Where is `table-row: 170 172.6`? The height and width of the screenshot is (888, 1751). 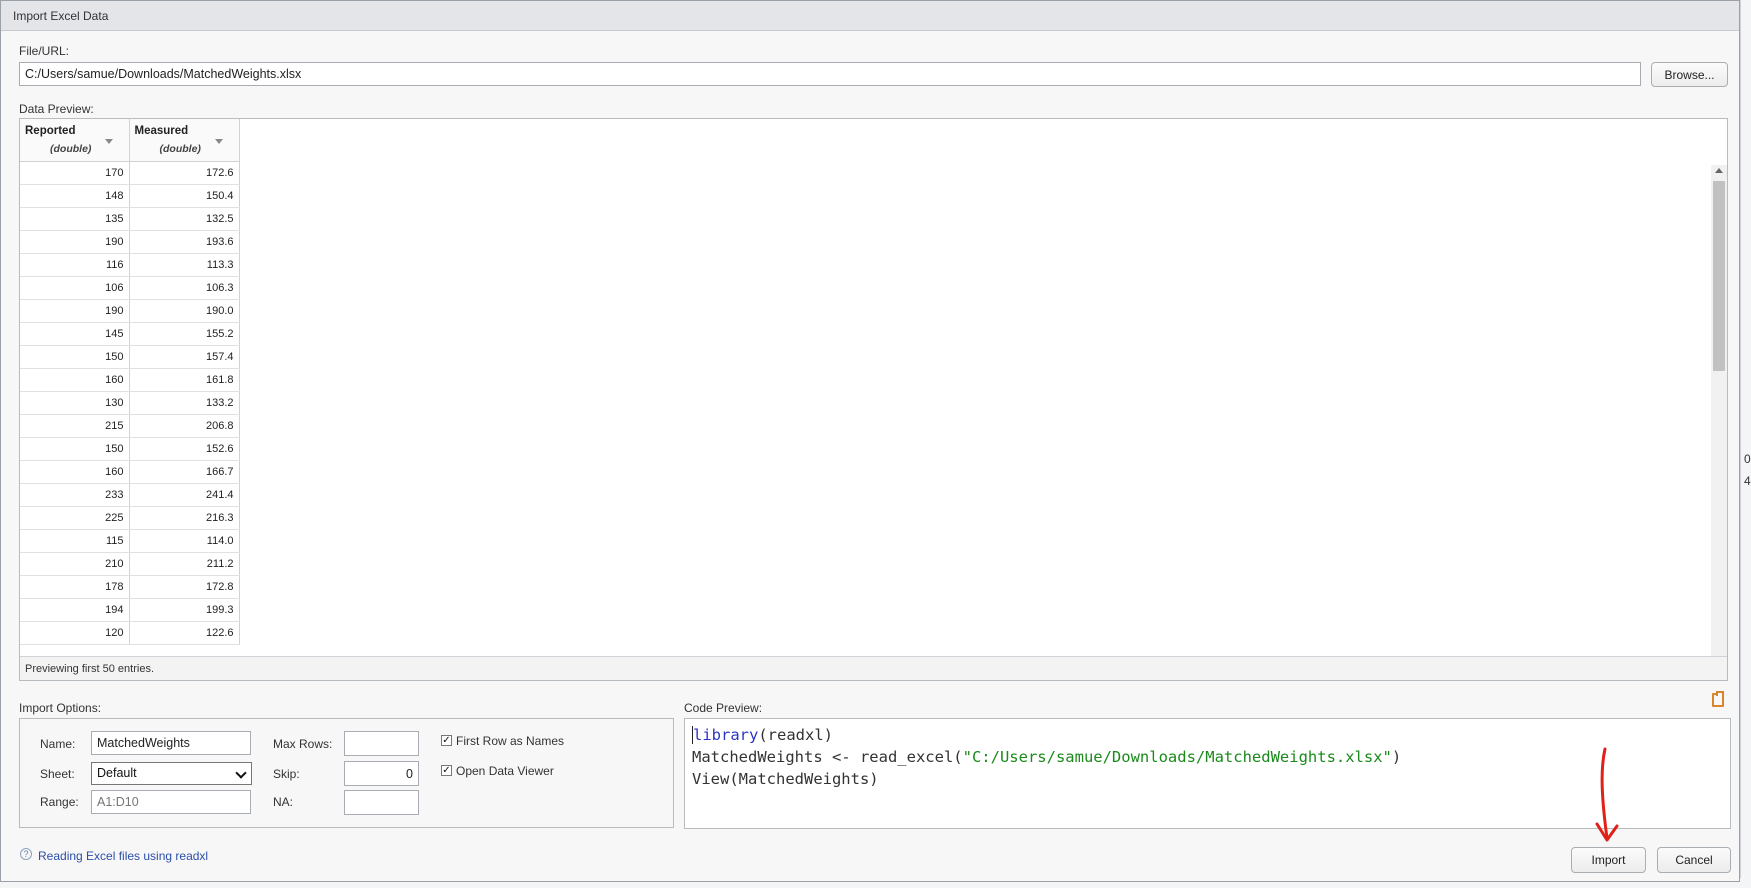
table-row: 170 172.6 is located at coordinates (130, 173).